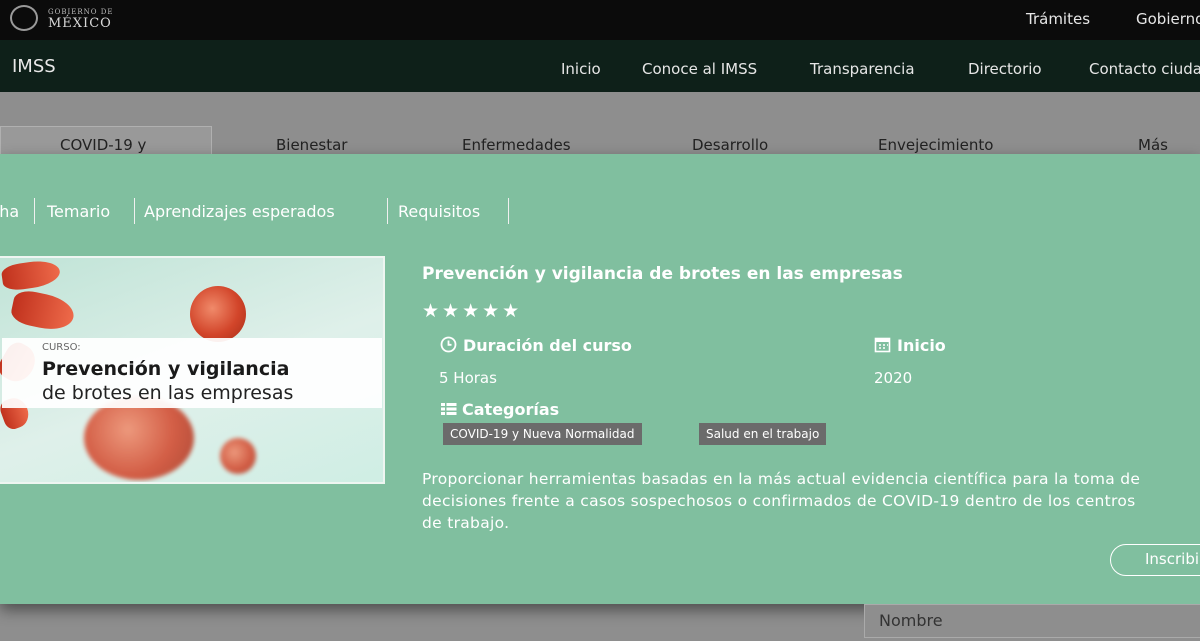 This screenshot has width=1200, height=641. Describe the element at coordinates (166, 369) in the screenshot. I see `image-title-line1: Prevención y vigilancia` at that location.